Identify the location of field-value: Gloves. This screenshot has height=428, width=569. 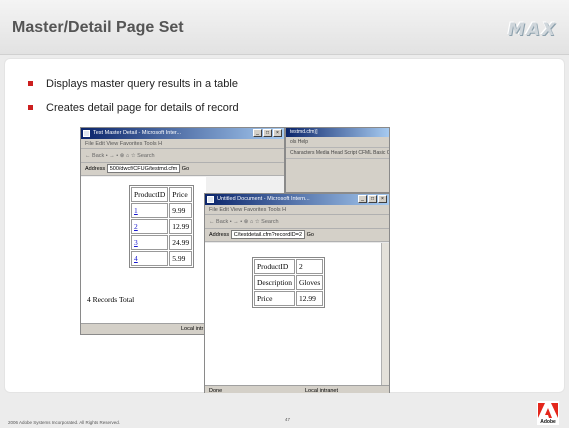
(310, 282).